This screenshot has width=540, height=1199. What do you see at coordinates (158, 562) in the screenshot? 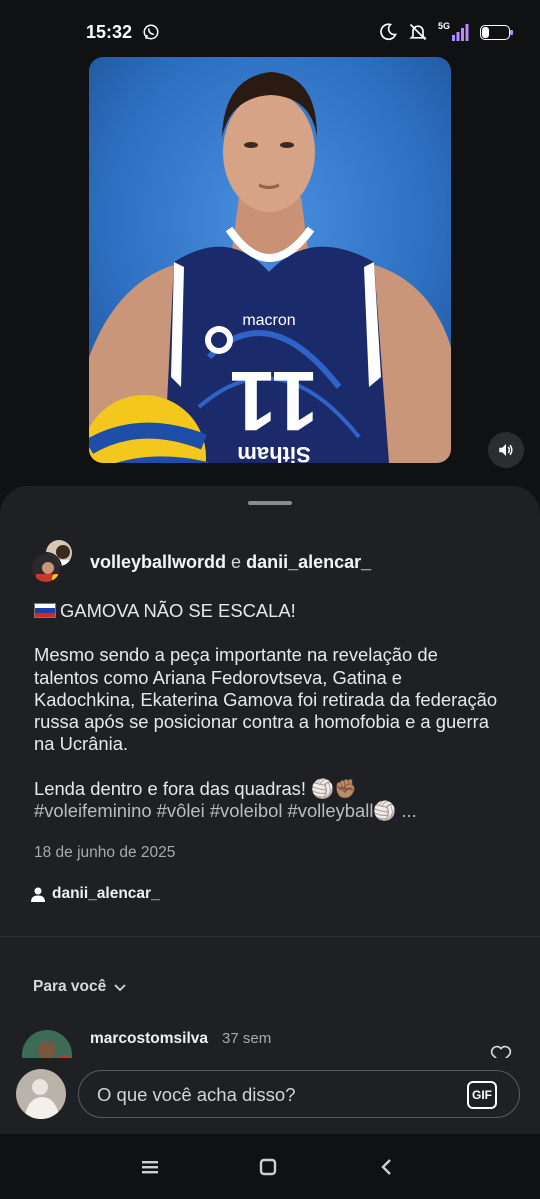
I see `author-link: volleyballwordd` at bounding box center [158, 562].